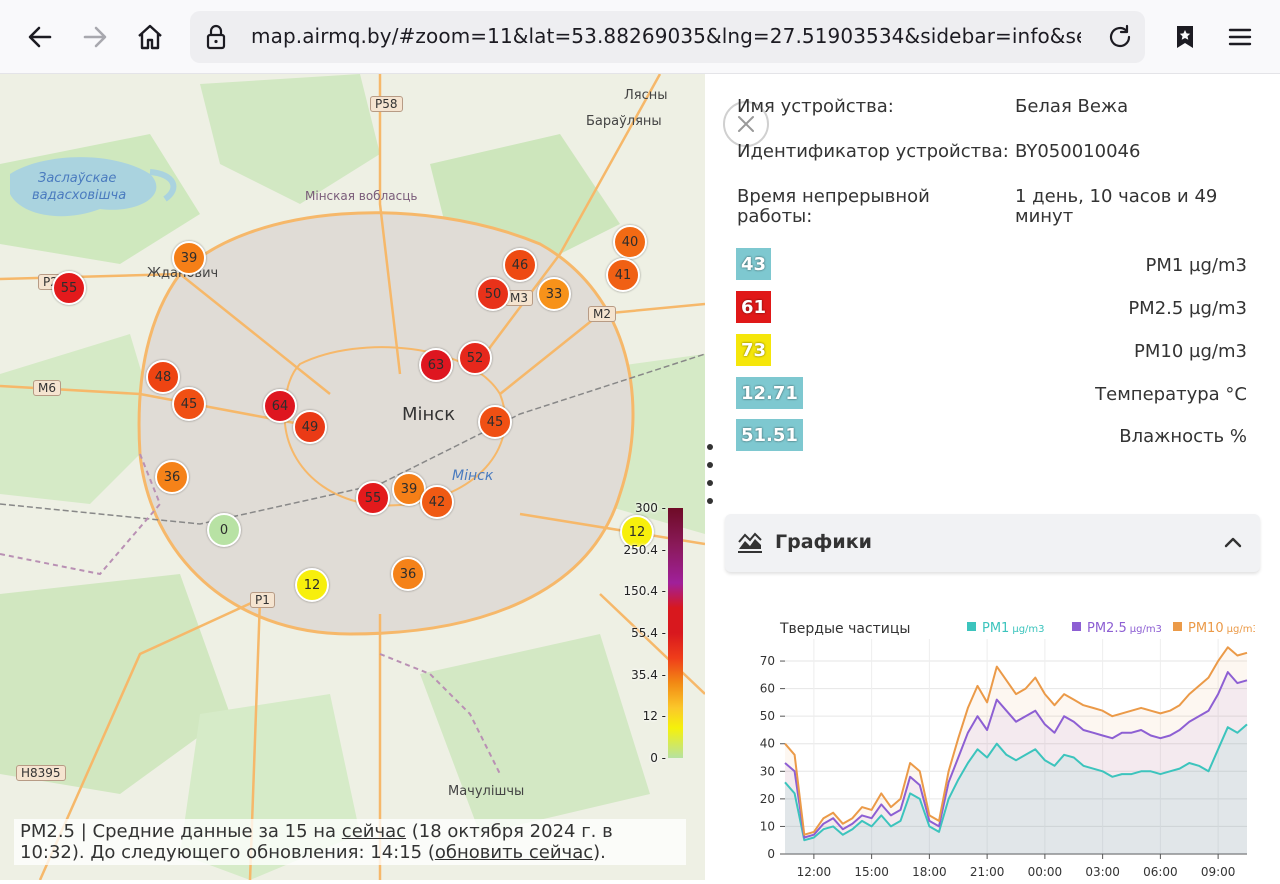 The height and width of the screenshot is (884, 1280). What do you see at coordinates (1218, 872) in the screenshot?
I see `x-tick-label: 09:00` at bounding box center [1218, 872].